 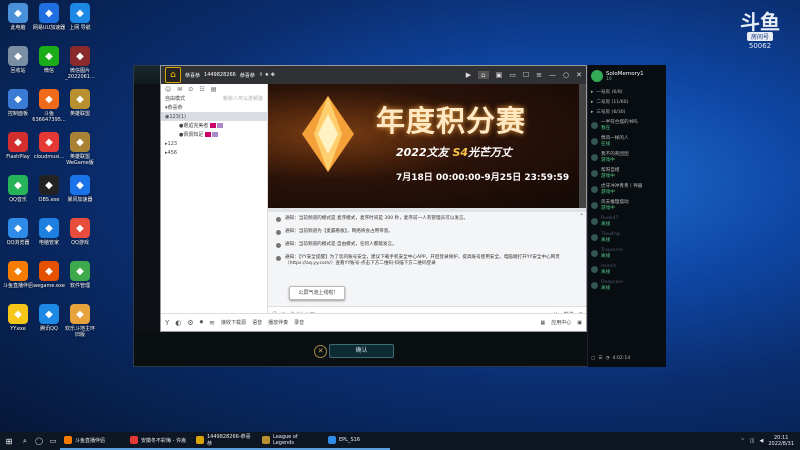 I want to click on desktop-icon: ◆ 英雄联盟, so click(x=80, y=103).